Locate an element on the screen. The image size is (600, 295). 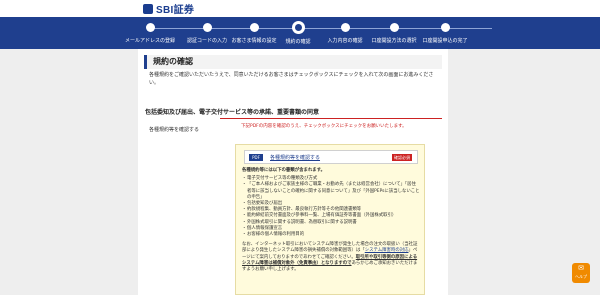
pdf-badge: PDF is located at coordinates (256, 157).